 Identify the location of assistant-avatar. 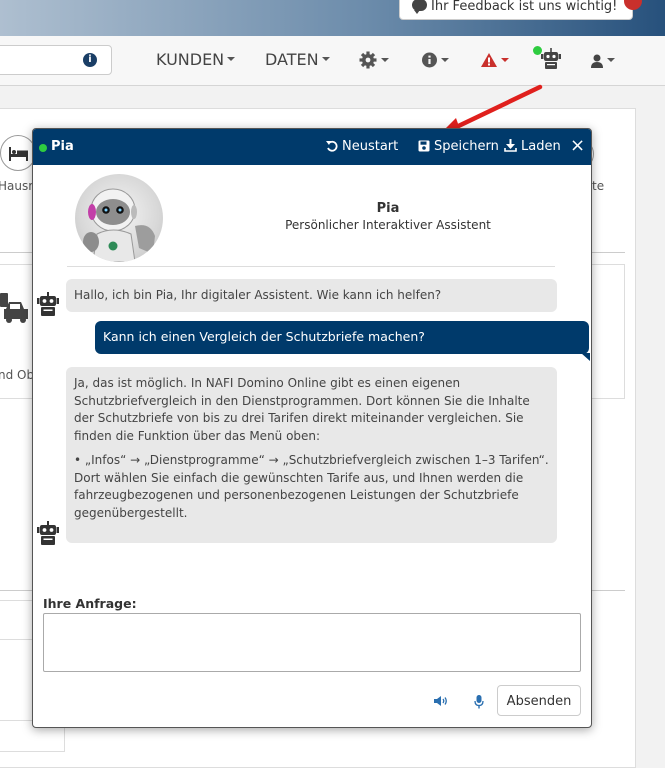
(119, 218).